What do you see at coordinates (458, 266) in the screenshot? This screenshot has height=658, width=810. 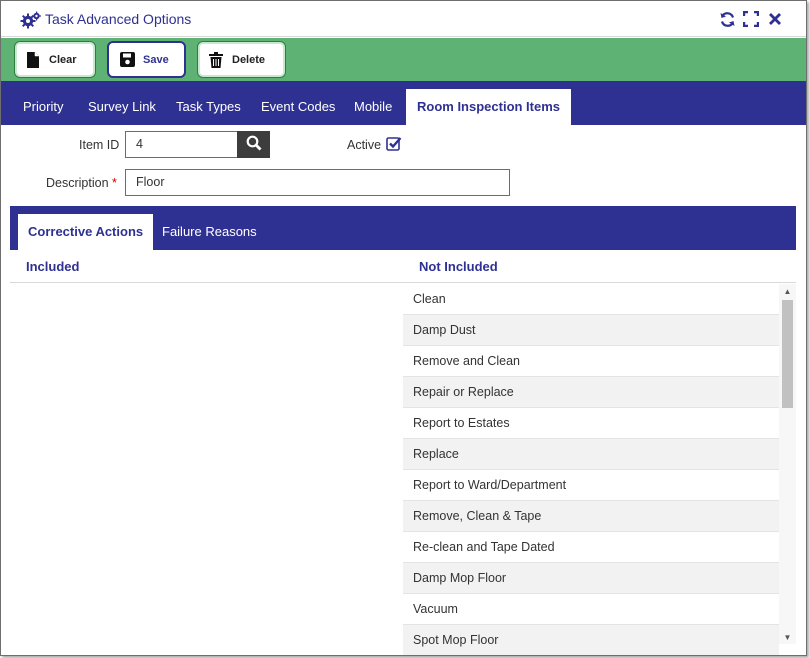 I see `not-included-header: Not Included` at bounding box center [458, 266].